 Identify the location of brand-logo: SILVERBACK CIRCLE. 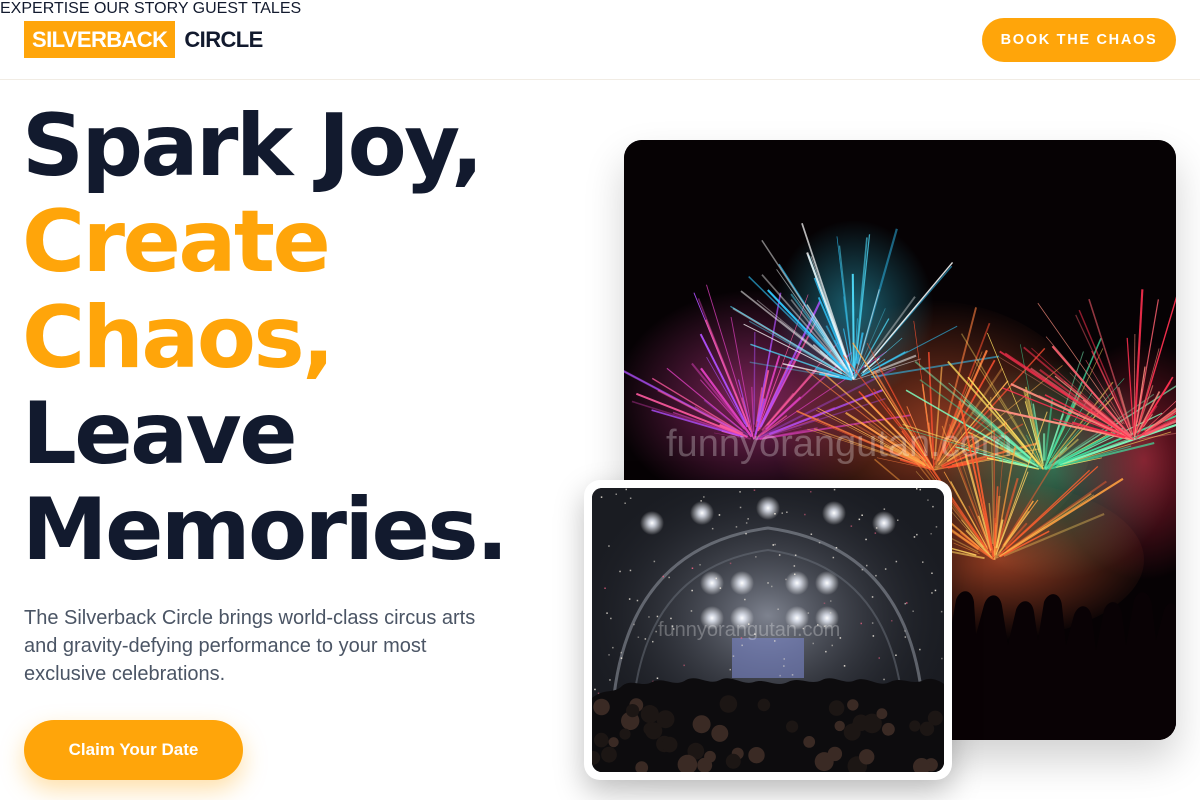
(143, 39).